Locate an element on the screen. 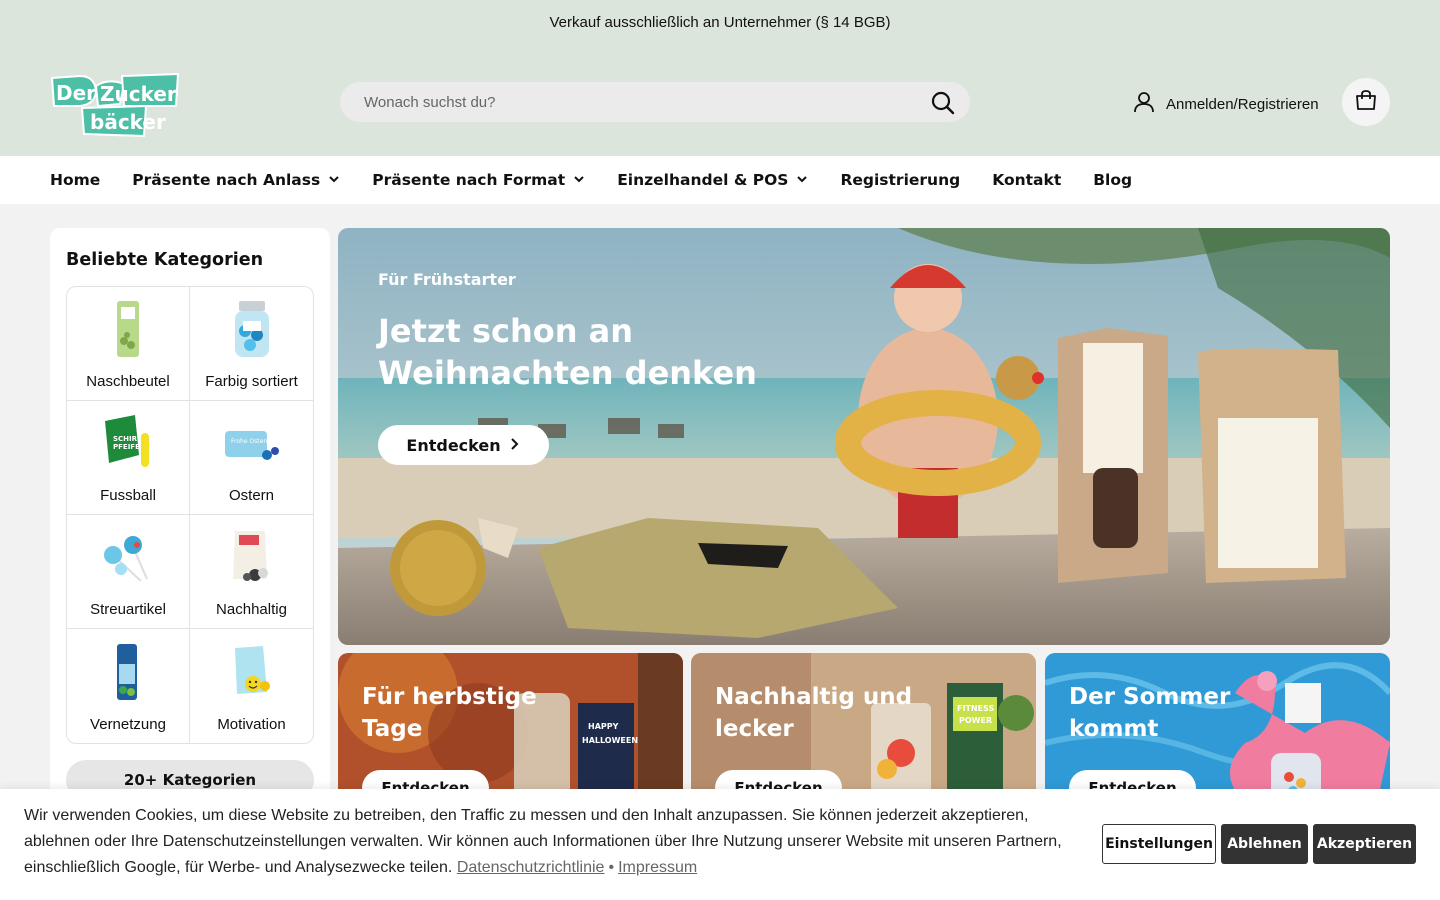 The width and height of the screenshot is (1440, 900). category-ostern: Frohe Ostern Ostern is located at coordinates (251, 458).